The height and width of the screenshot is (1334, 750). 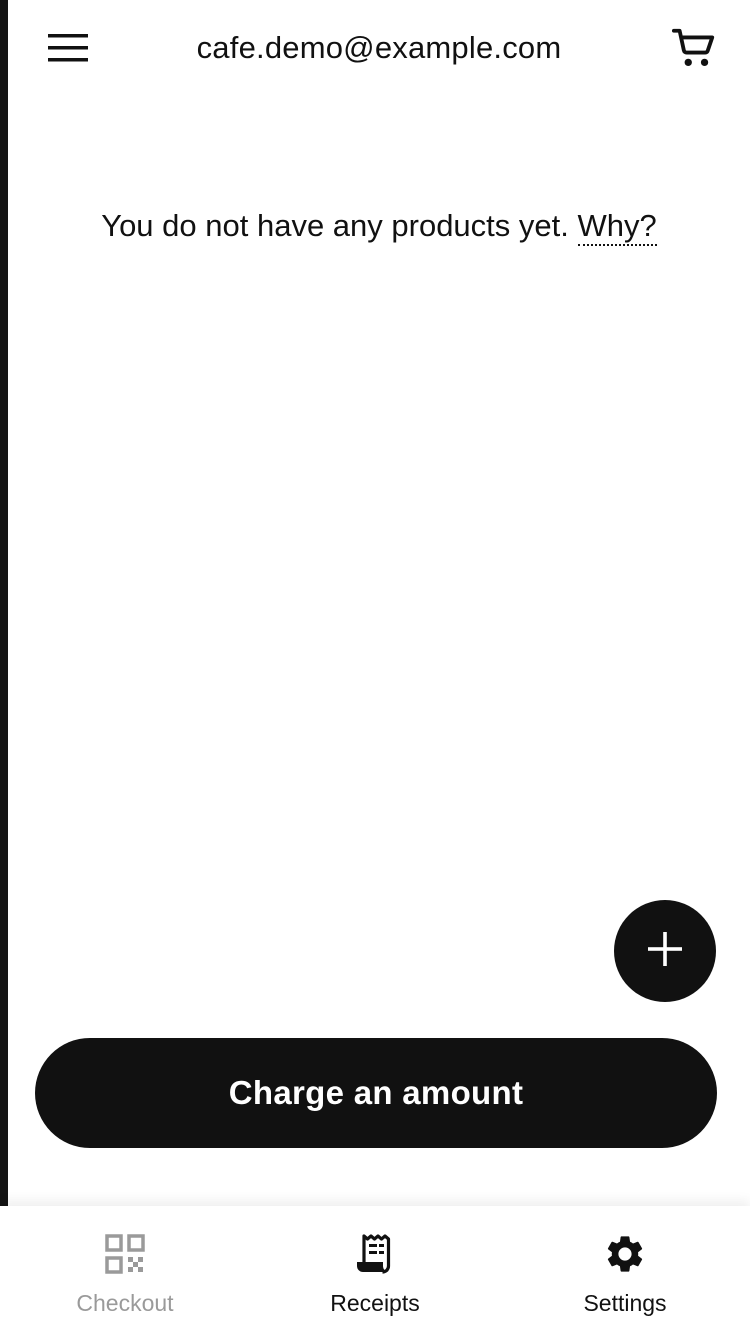 I want to click on empty-products-message: You do not have any products yet. Why?, so click(x=379, y=227).